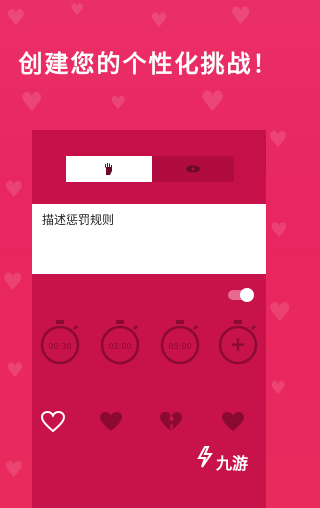 This screenshot has width=320, height=508. I want to click on timer-label: 00:30, so click(60, 346).